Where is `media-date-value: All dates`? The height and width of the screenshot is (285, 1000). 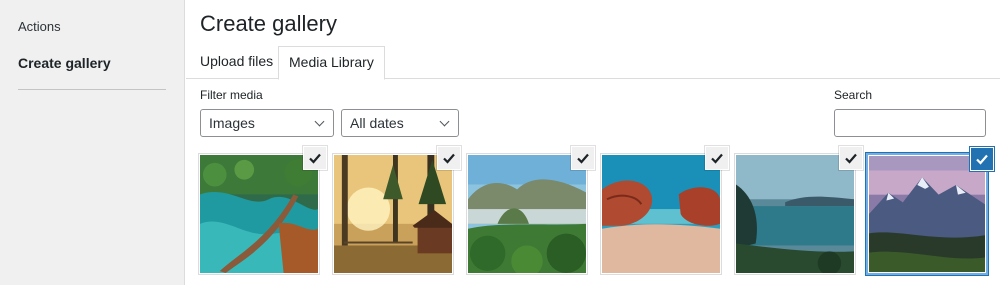 media-date-value: All dates is located at coordinates (377, 123).